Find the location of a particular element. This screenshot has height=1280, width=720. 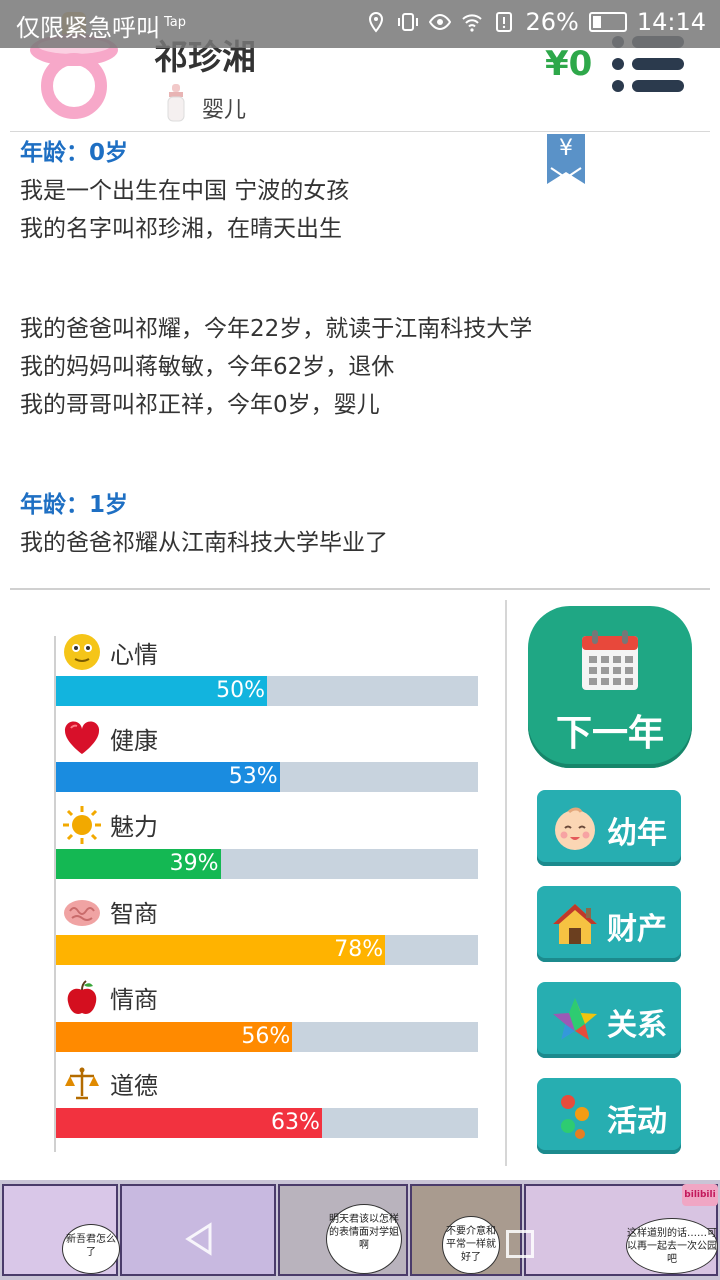

stat-header: 道德 is located at coordinates (110, 1084).